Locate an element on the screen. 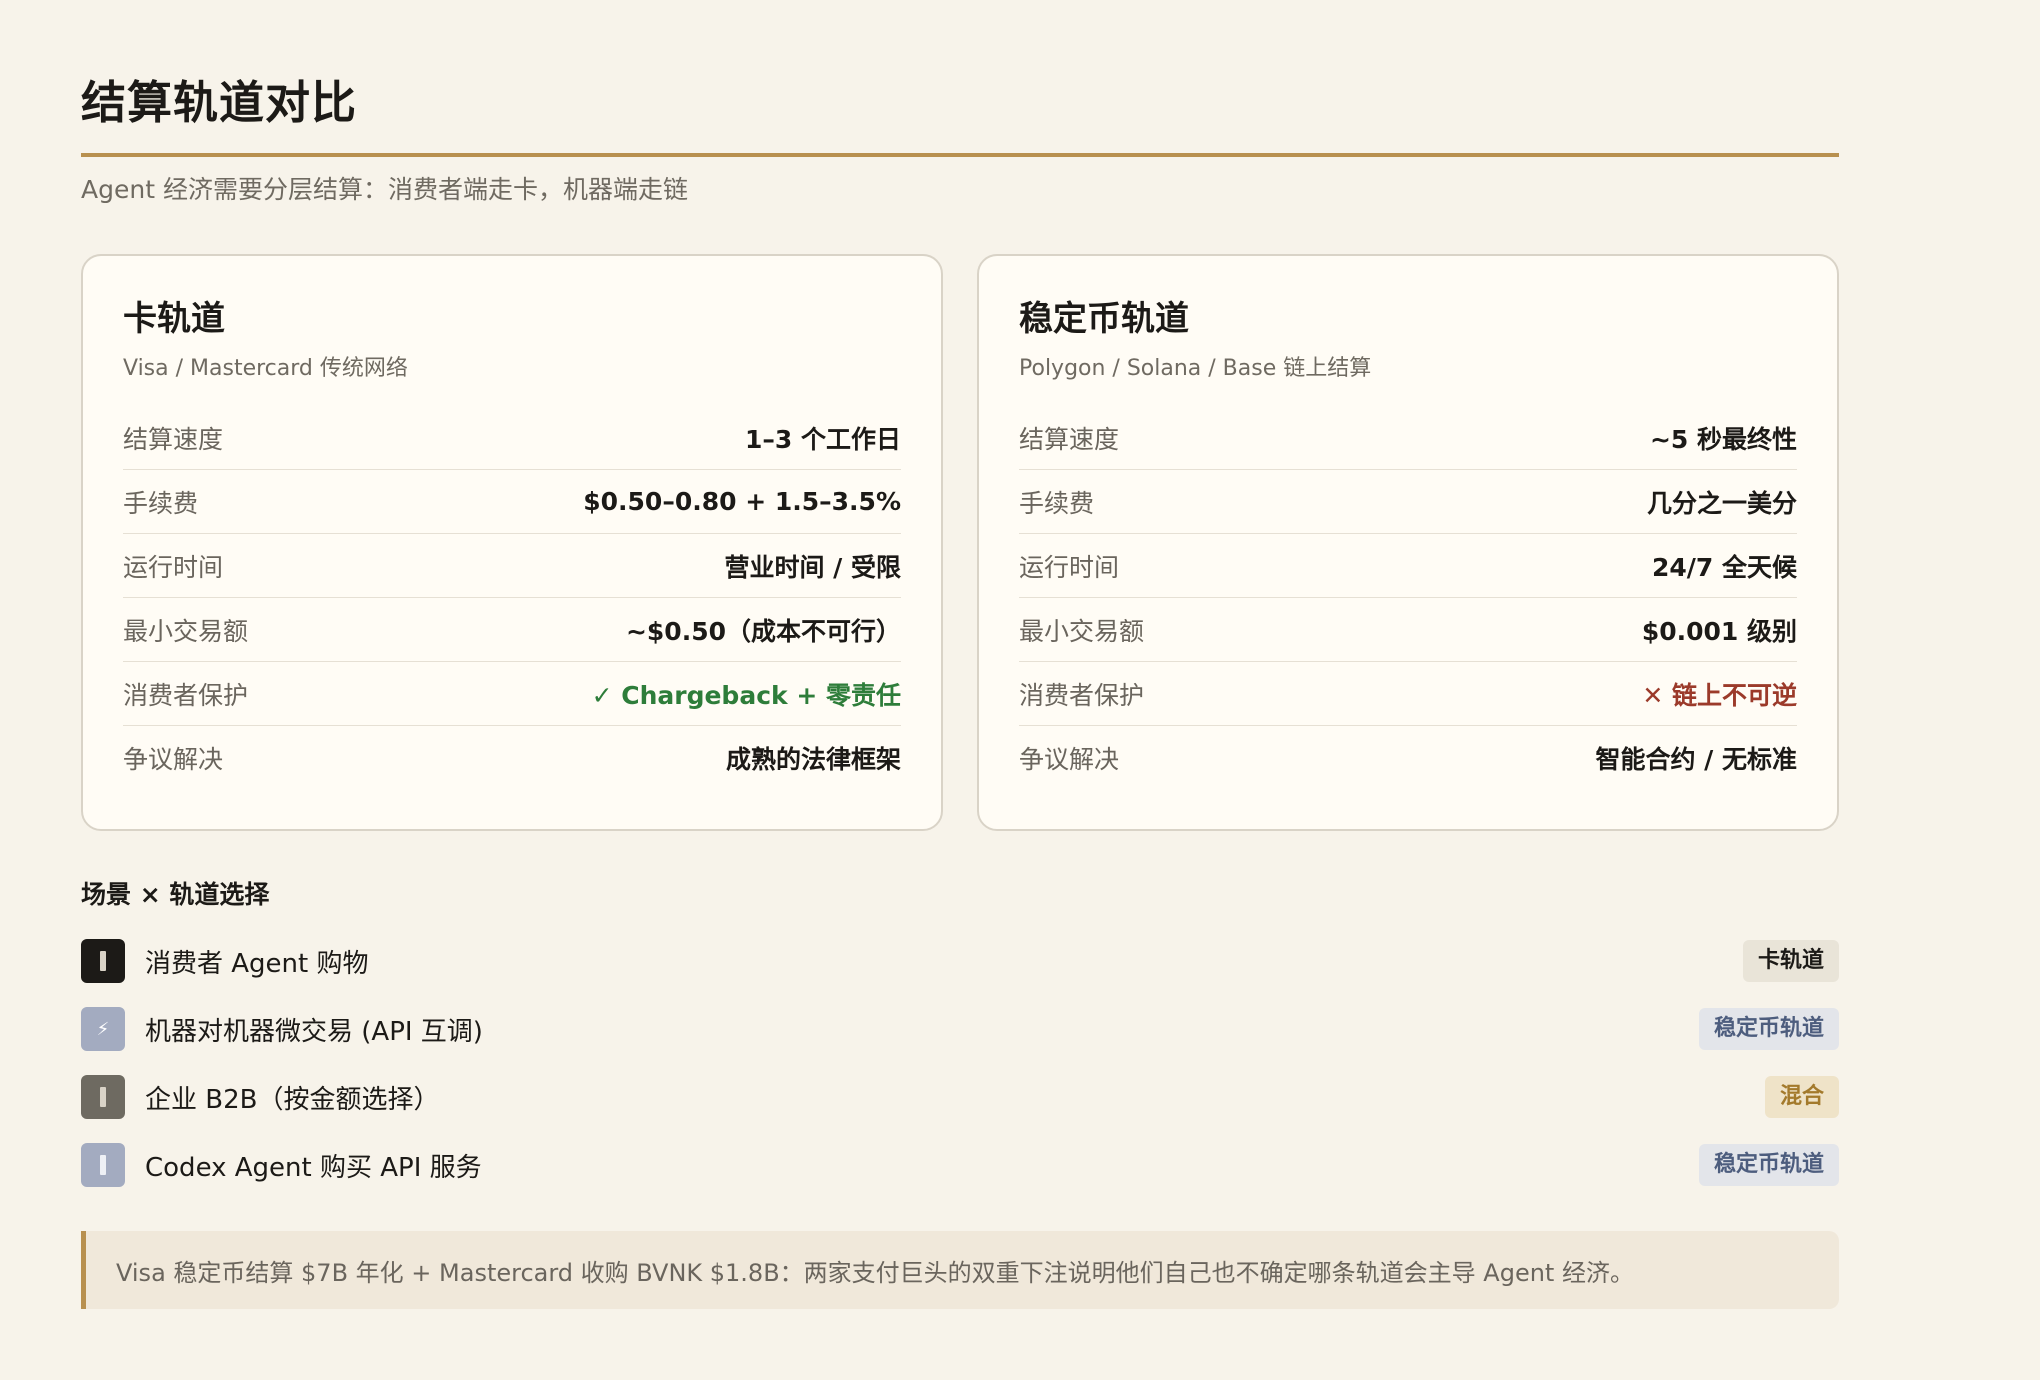 The height and width of the screenshot is (1380, 2040). shopping-icon is located at coordinates (103, 961).